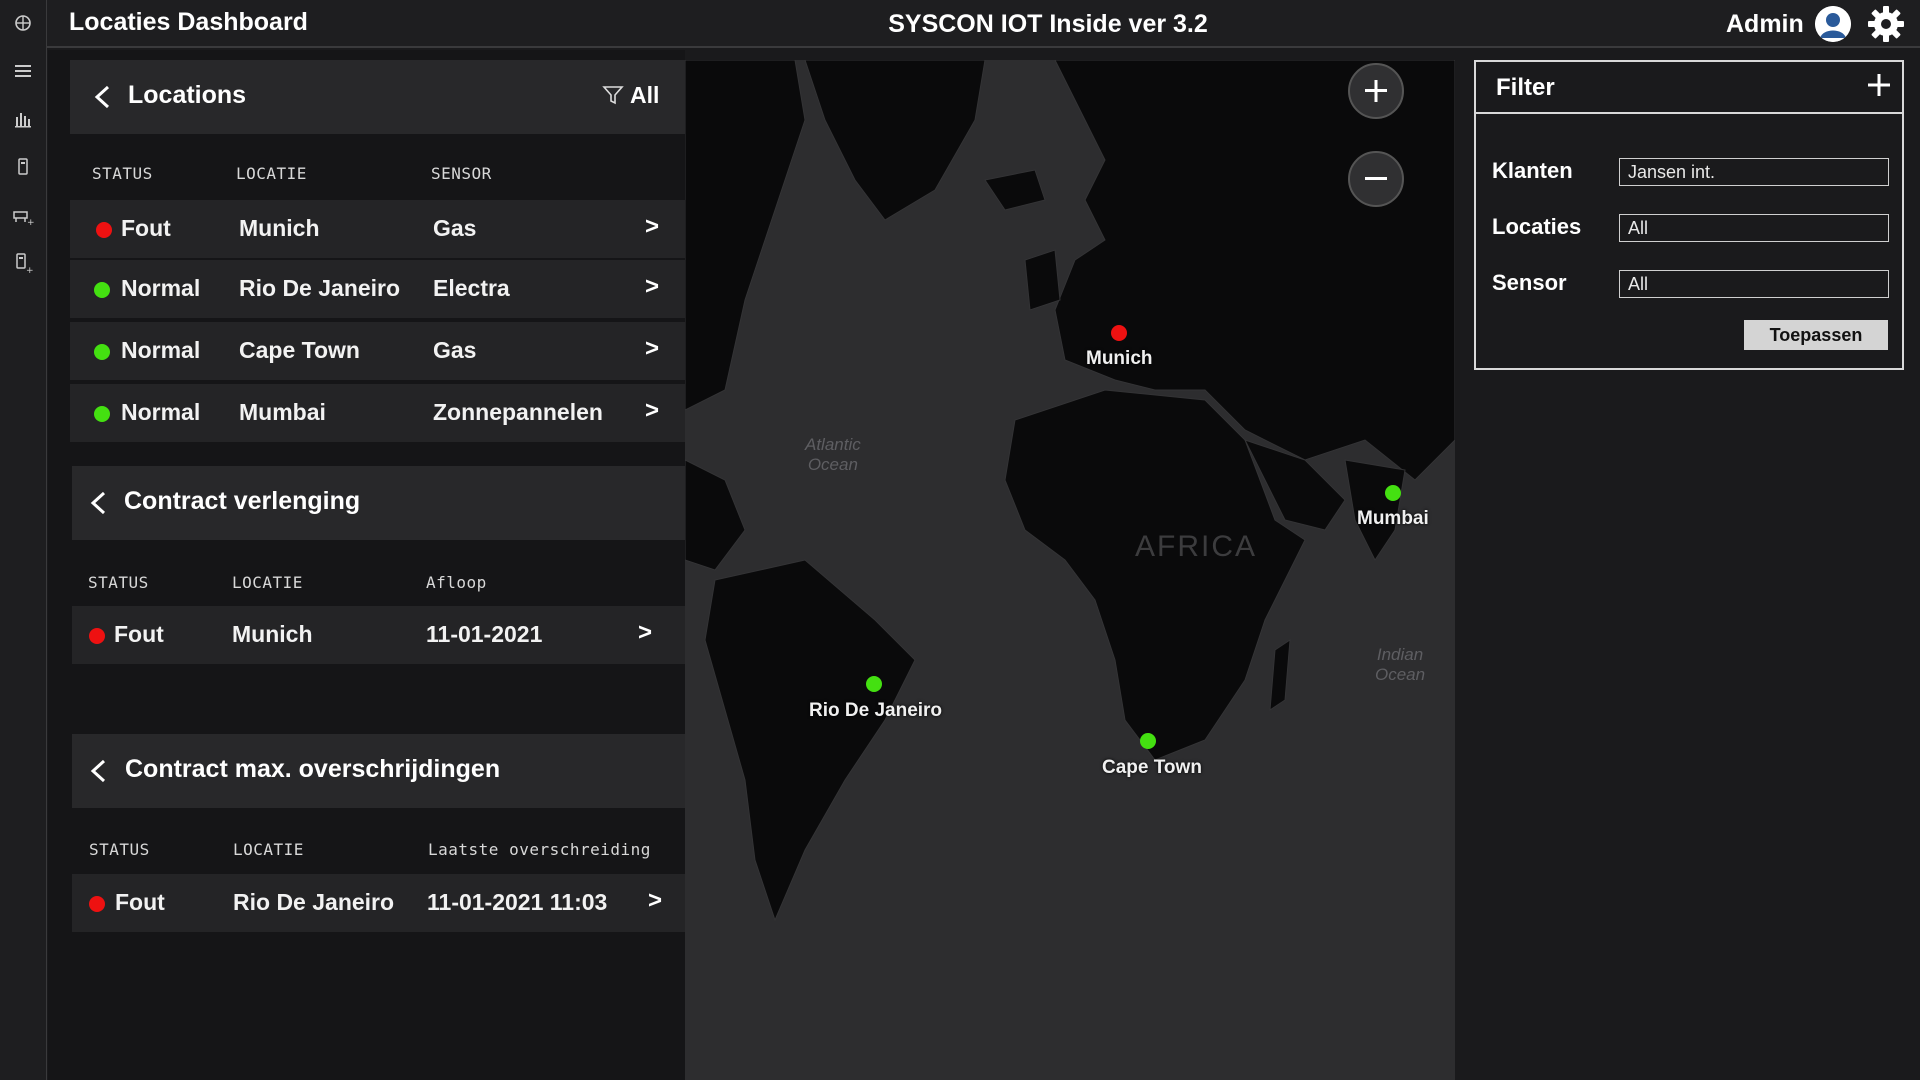 This screenshot has width=1920, height=1080. What do you see at coordinates (461, 173) in the screenshot?
I see `column-header-sensor: SENSOR` at bounding box center [461, 173].